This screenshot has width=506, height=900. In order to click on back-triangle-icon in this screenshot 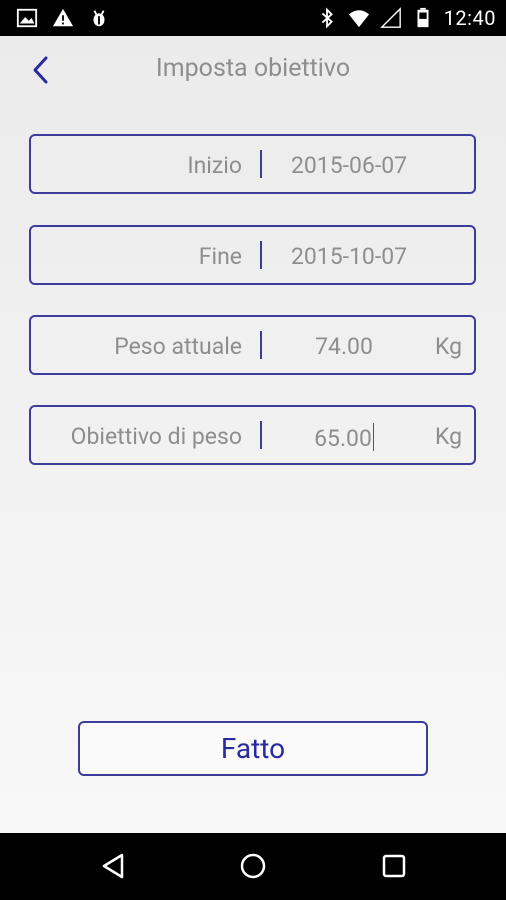, I will do `click(113, 866)`.